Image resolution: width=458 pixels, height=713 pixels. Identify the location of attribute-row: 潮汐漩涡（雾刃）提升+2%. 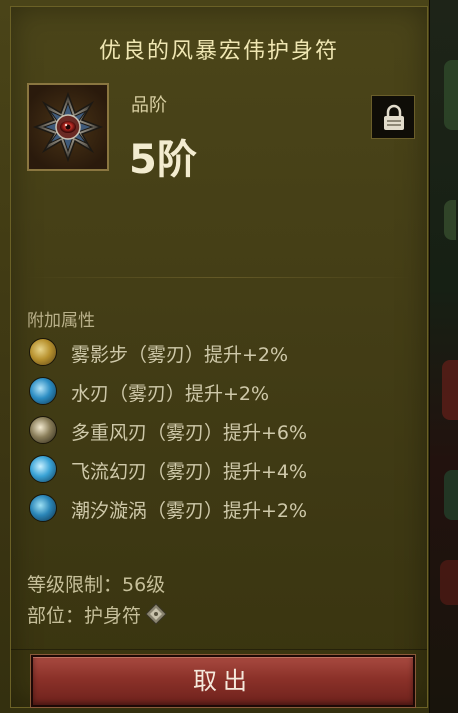
(222, 508).